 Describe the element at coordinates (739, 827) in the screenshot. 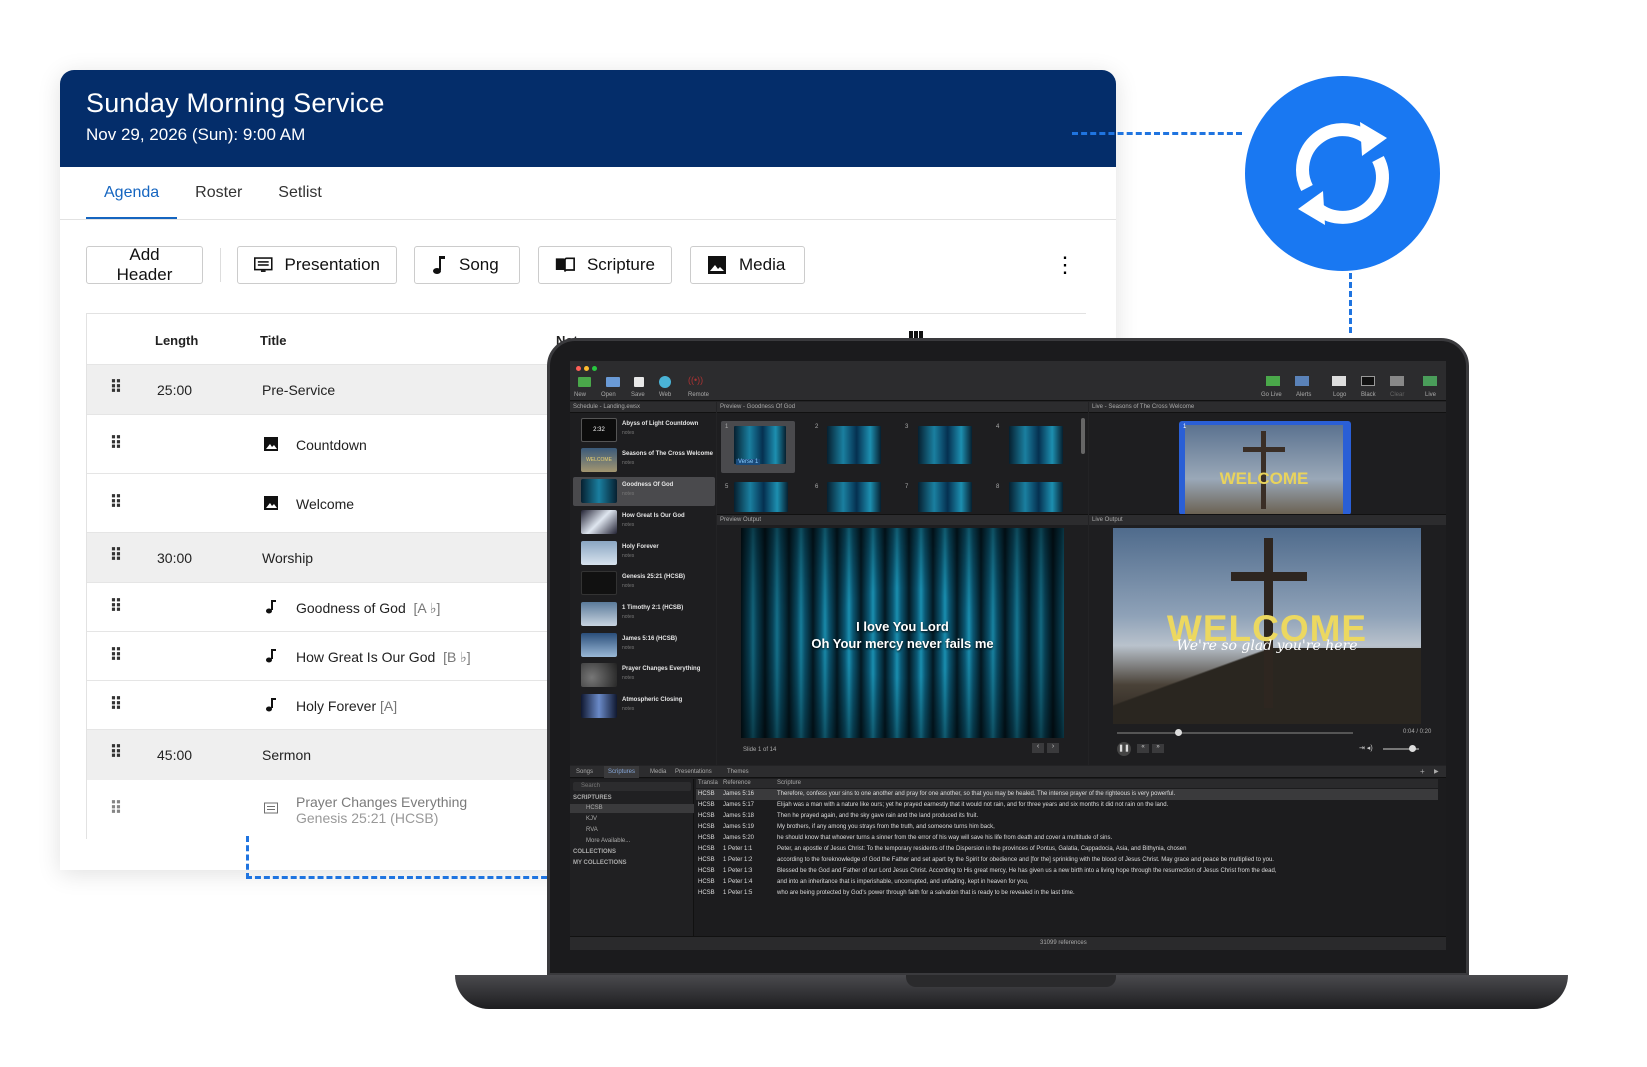

I see `ref-reference: James 5:19` at that location.